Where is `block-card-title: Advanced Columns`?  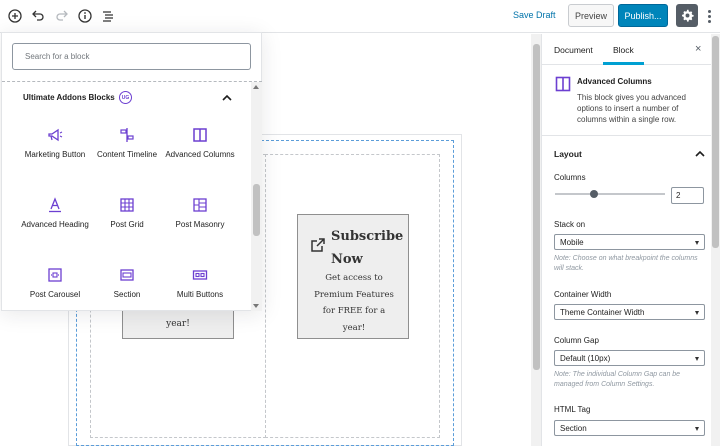
block-card-title: Advanced Columns is located at coordinates (614, 81).